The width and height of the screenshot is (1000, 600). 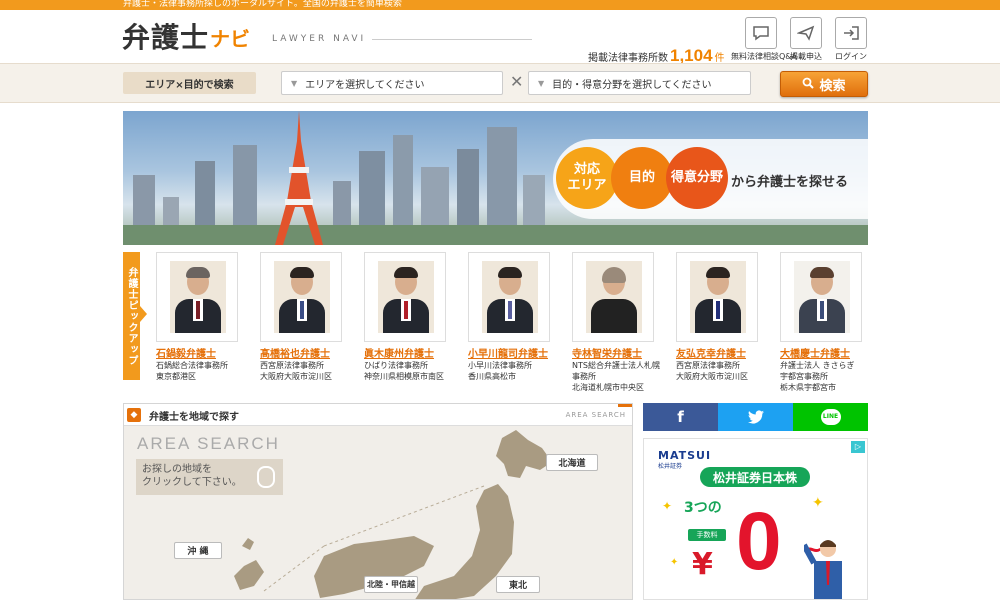 I want to click on ad-person-illustration, so click(x=823, y=569).